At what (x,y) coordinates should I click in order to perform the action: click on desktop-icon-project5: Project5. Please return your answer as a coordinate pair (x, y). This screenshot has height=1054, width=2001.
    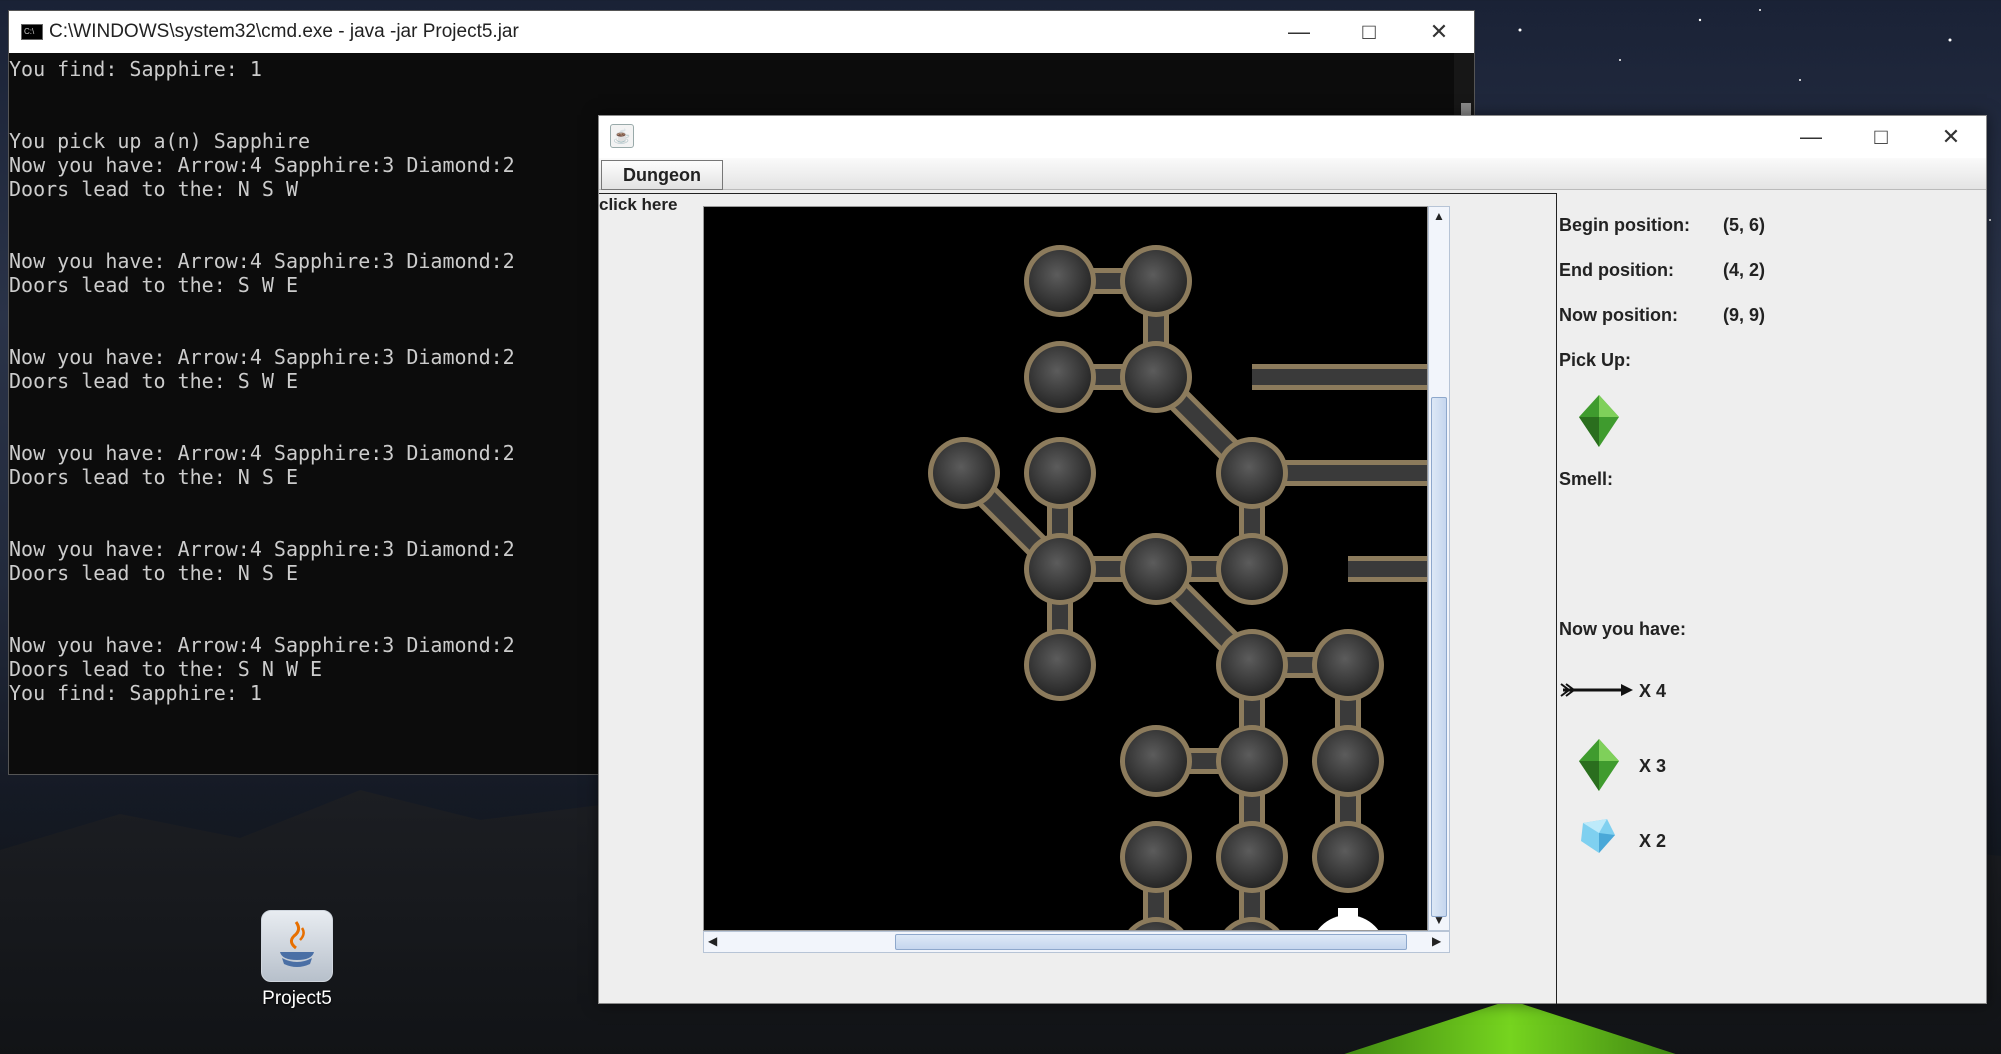
    Looking at the image, I should click on (297, 960).